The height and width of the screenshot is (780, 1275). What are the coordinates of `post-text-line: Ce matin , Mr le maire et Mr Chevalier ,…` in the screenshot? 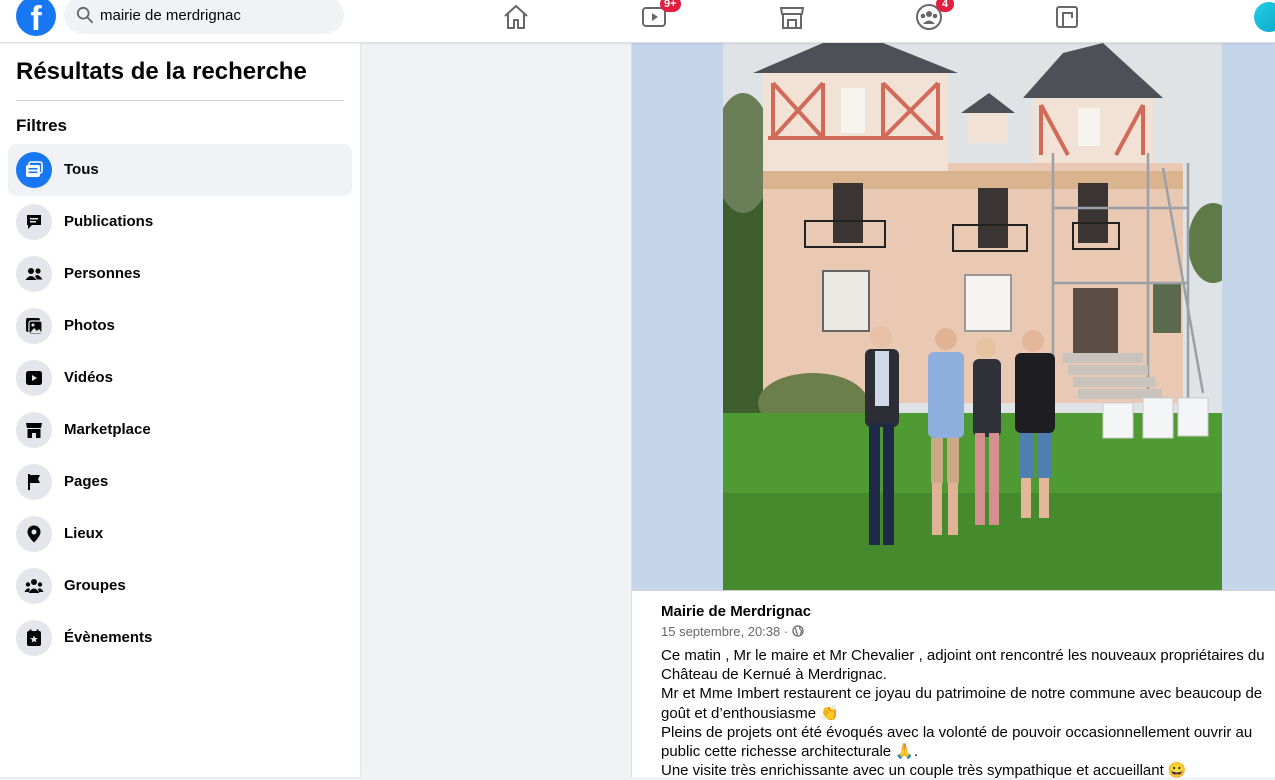 It's located at (963, 665).